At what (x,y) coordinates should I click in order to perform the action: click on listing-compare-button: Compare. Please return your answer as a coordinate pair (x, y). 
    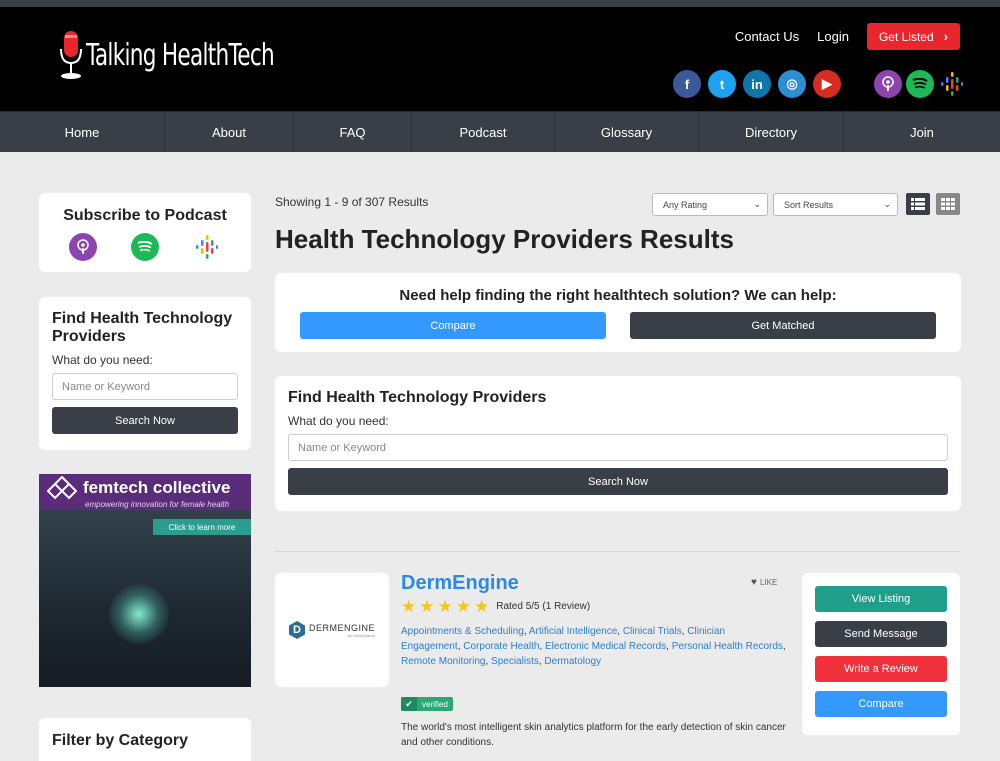
    Looking at the image, I should click on (881, 704).